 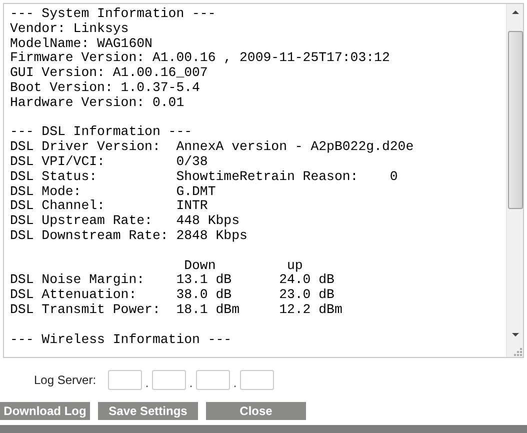 What do you see at coordinates (105, 88) in the screenshot?
I see `log-line: Boot Version: 1.0.37-5.4` at bounding box center [105, 88].